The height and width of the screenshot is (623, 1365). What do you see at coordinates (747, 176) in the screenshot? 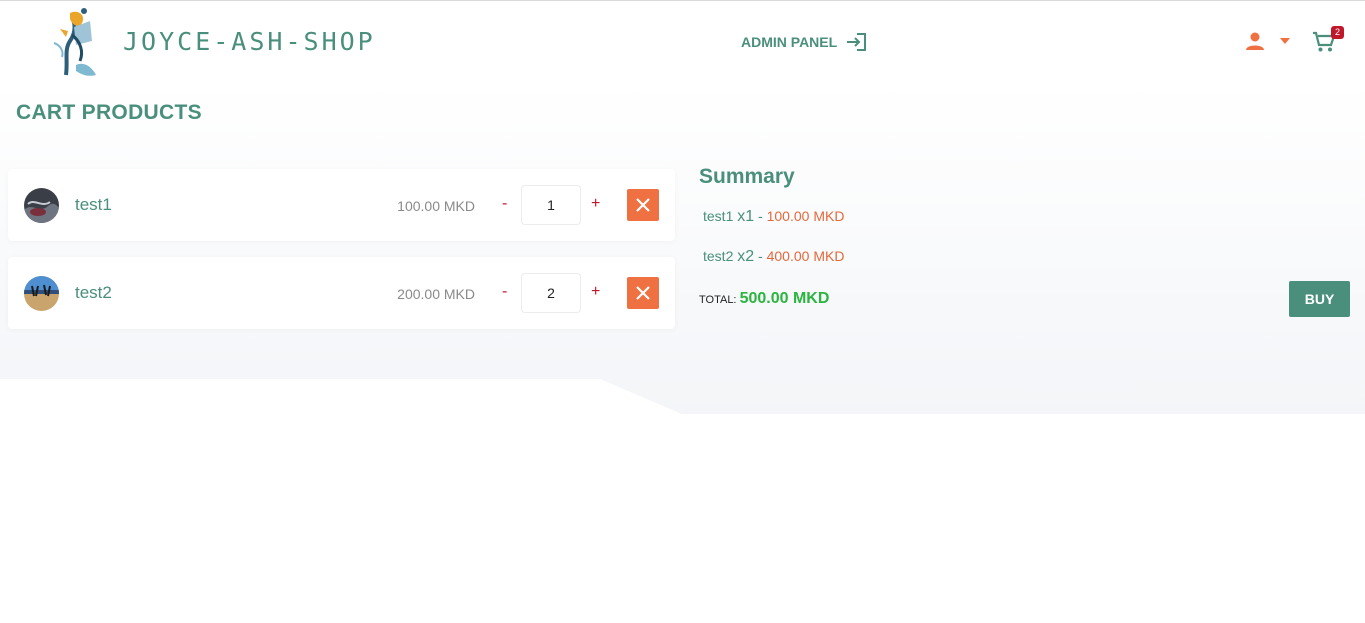
I see `summary-title: Summary` at bounding box center [747, 176].